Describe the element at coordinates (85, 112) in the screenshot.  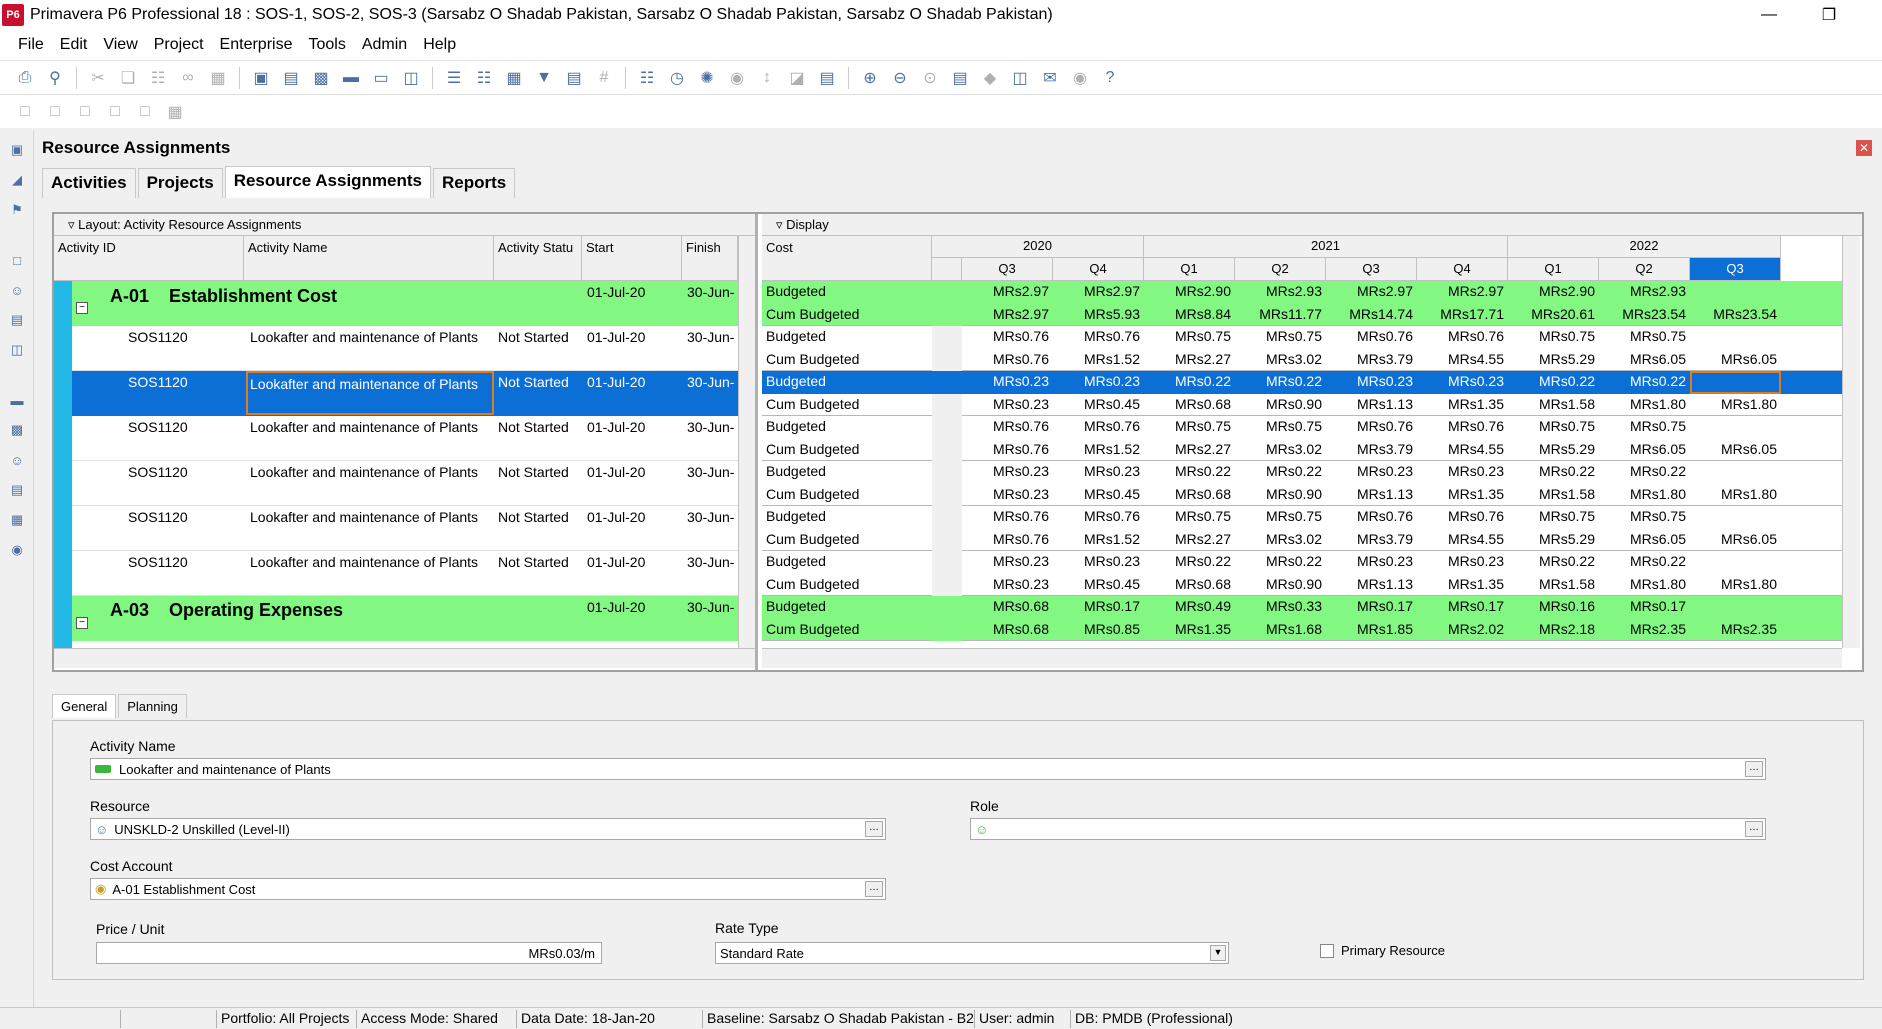
I see `delete-icon: □` at that location.